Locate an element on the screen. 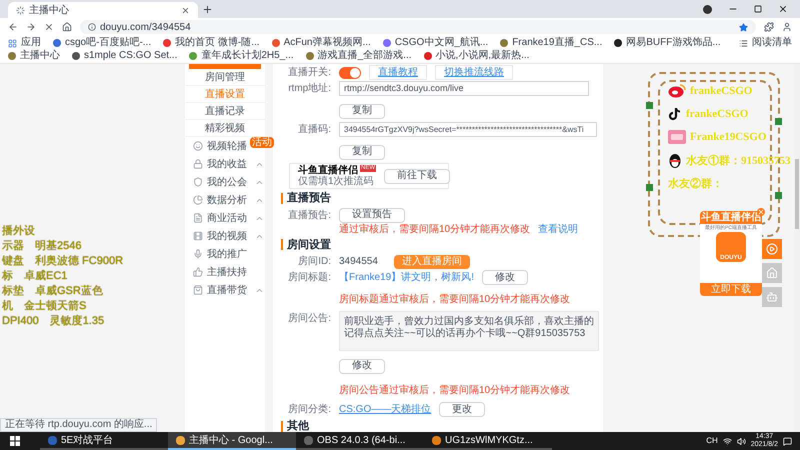 This screenshot has width=800, height=450. overlay-text: 标 卓威EC1 is located at coordinates (35, 276).